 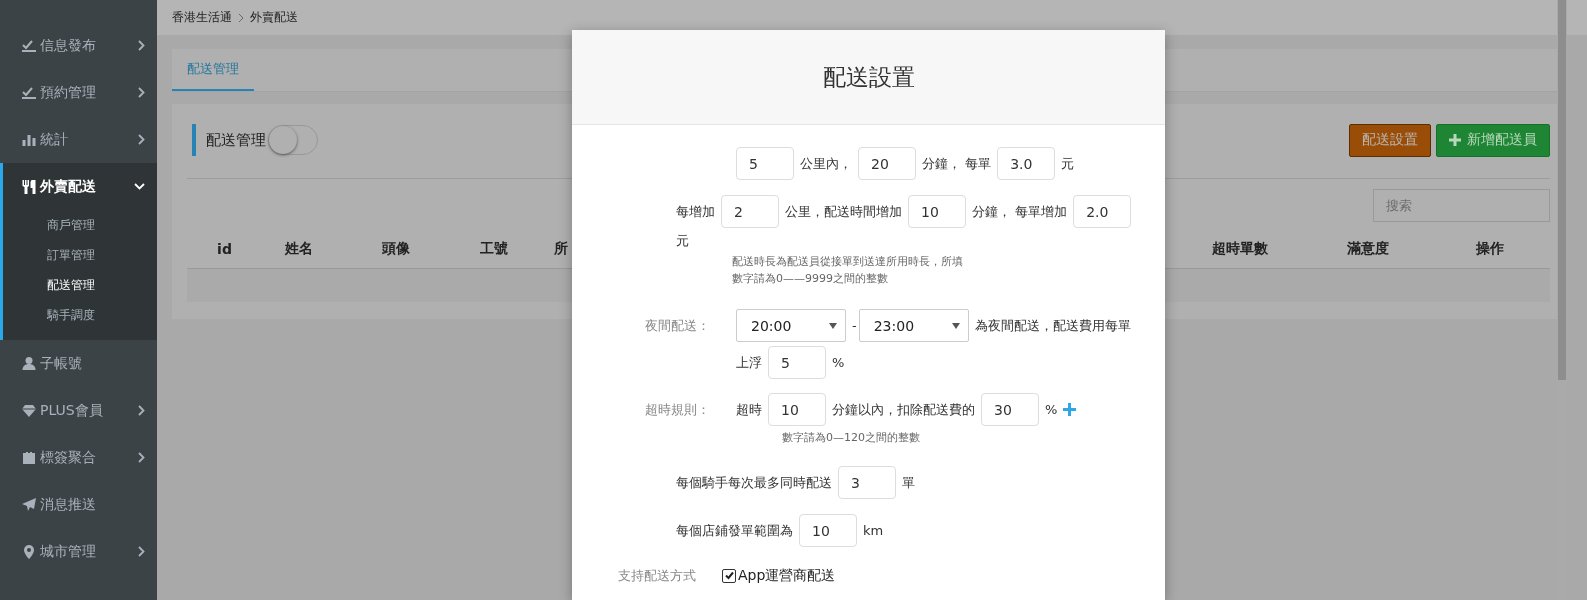 I want to click on checkbox, so click(x=729, y=575).